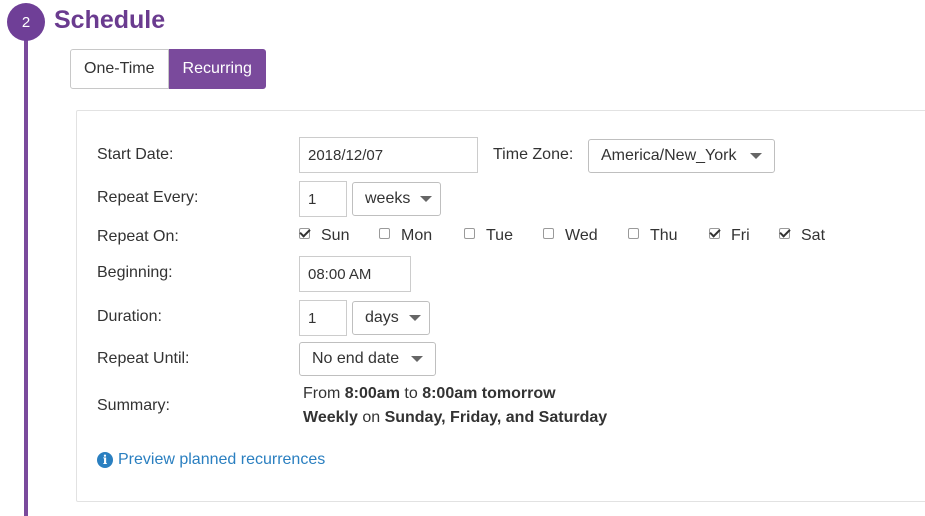 The width and height of the screenshot is (925, 516). Describe the element at coordinates (388, 155) in the screenshot. I see `start-date-input: 2018/12/07` at that location.